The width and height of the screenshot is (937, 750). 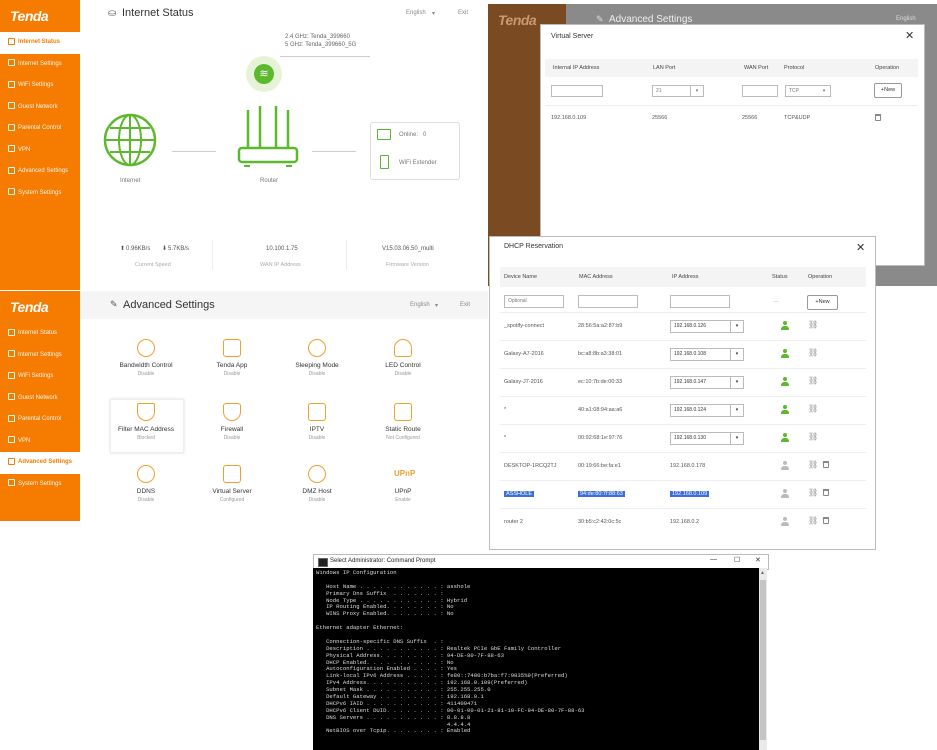 I want to click on new-rule-button: +New, so click(x=888, y=90).